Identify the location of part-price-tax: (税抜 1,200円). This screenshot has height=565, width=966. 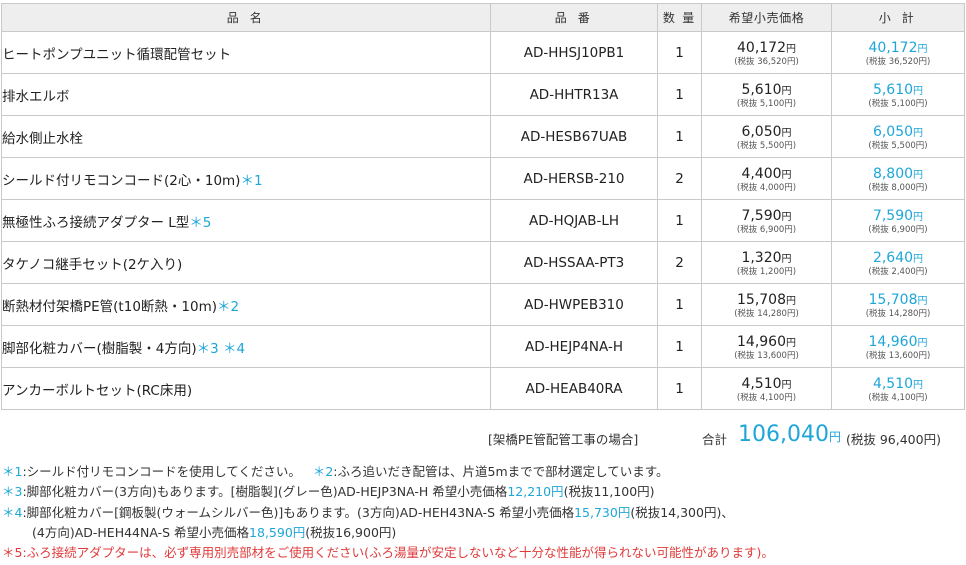
(766, 271).